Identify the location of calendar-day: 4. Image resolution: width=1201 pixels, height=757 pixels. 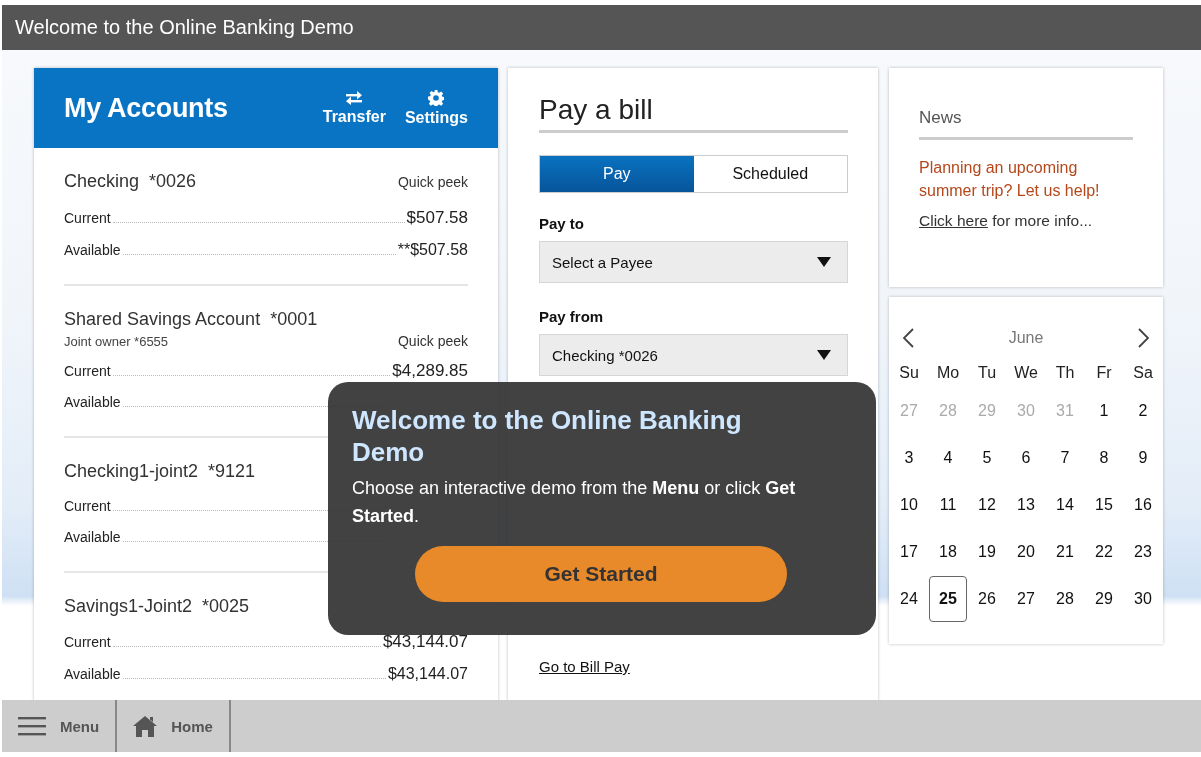
(948, 457).